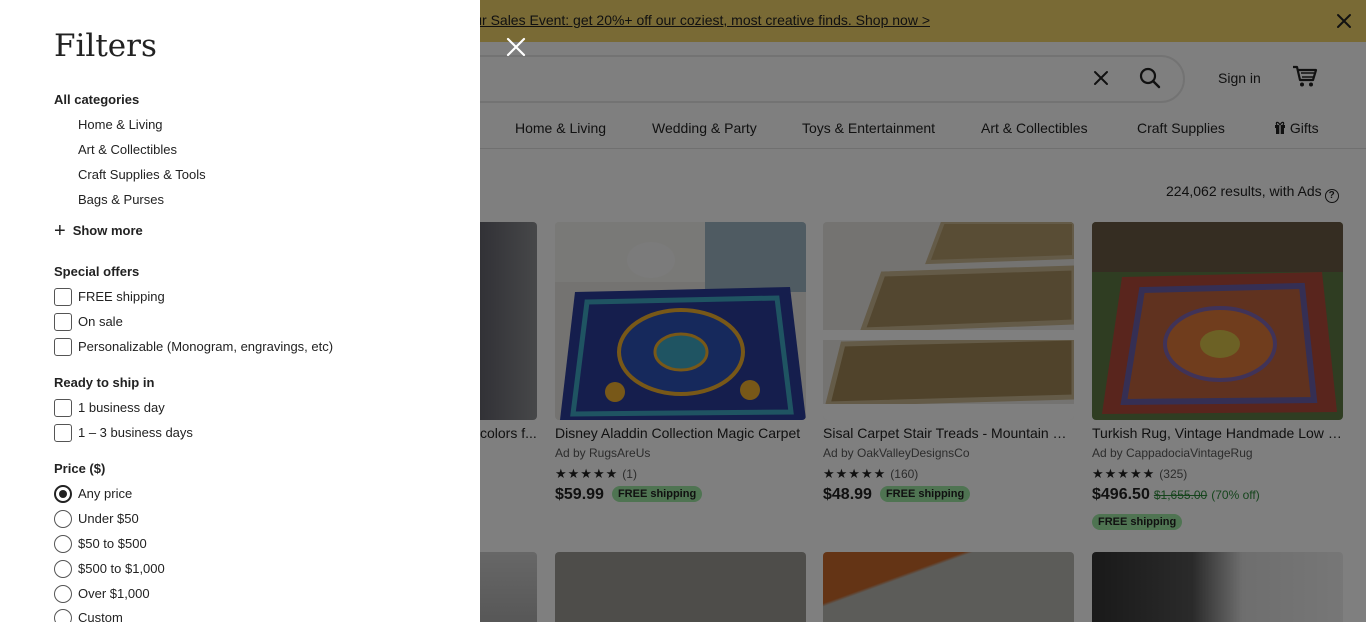 The image size is (1366, 622). Describe the element at coordinates (135, 432) in the screenshot. I see `option-label: 1 – 3 business days` at that location.